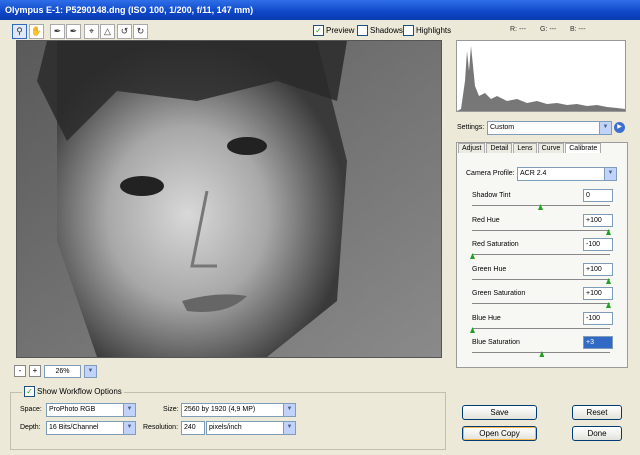 The height and width of the screenshot is (455, 640). What do you see at coordinates (35, 371) in the screenshot?
I see `zoom-in-icon: +` at bounding box center [35, 371].